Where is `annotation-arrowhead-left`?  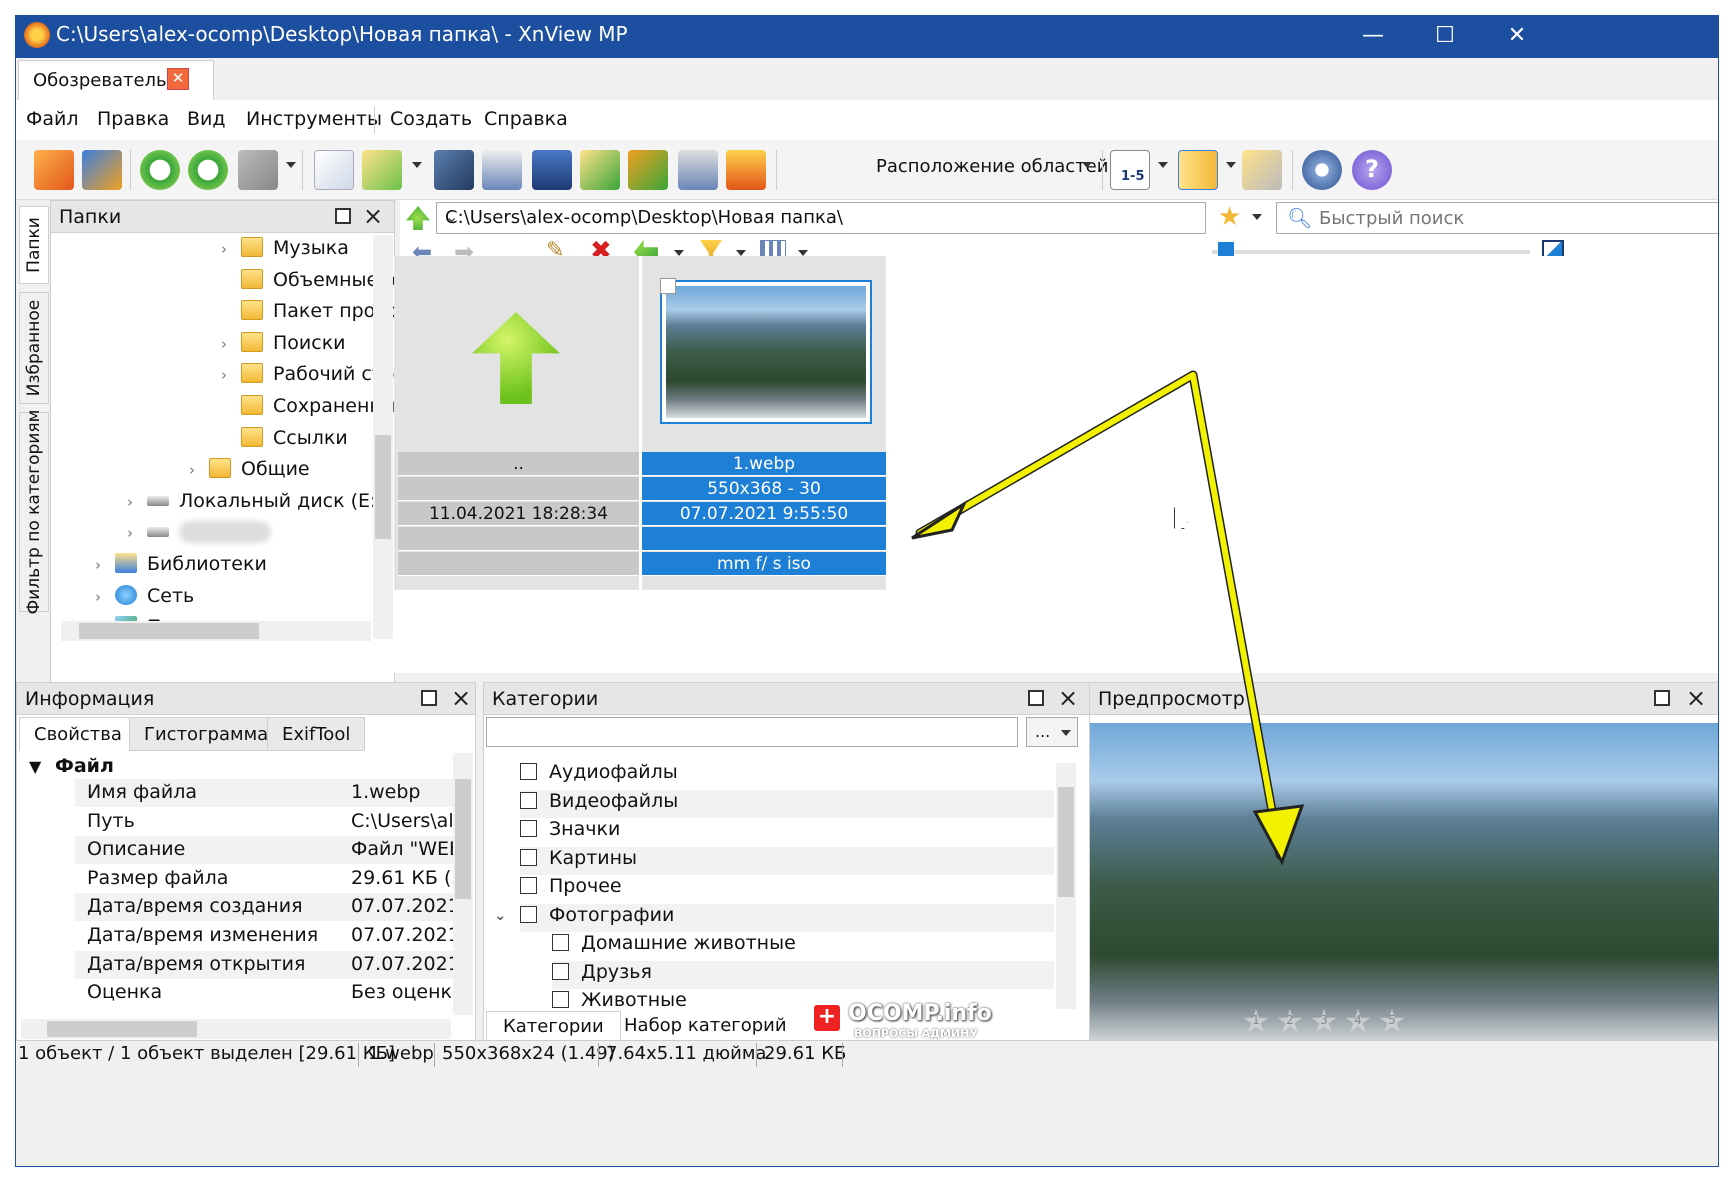 annotation-arrowhead-left is located at coordinates (939, 519).